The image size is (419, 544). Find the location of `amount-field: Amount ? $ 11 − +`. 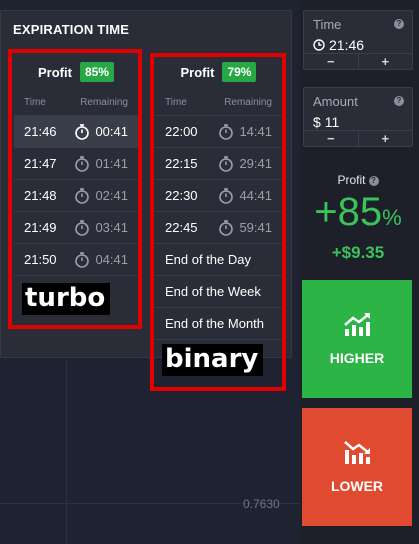

amount-field: Amount ? $ 11 − + is located at coordinates (358, 117).